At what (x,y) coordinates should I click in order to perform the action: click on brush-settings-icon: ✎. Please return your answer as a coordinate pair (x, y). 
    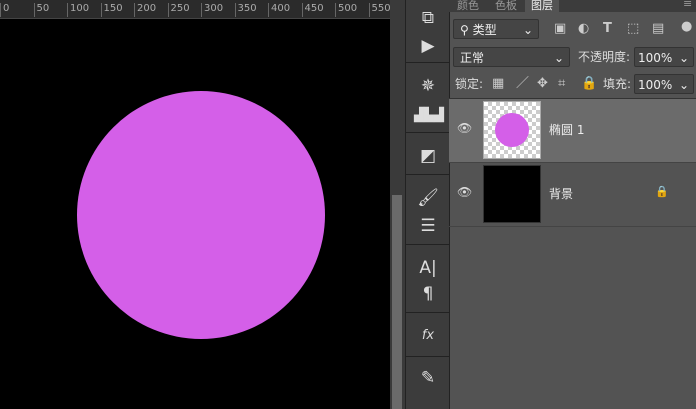
    Looking at the image, I should click on (428, 378).